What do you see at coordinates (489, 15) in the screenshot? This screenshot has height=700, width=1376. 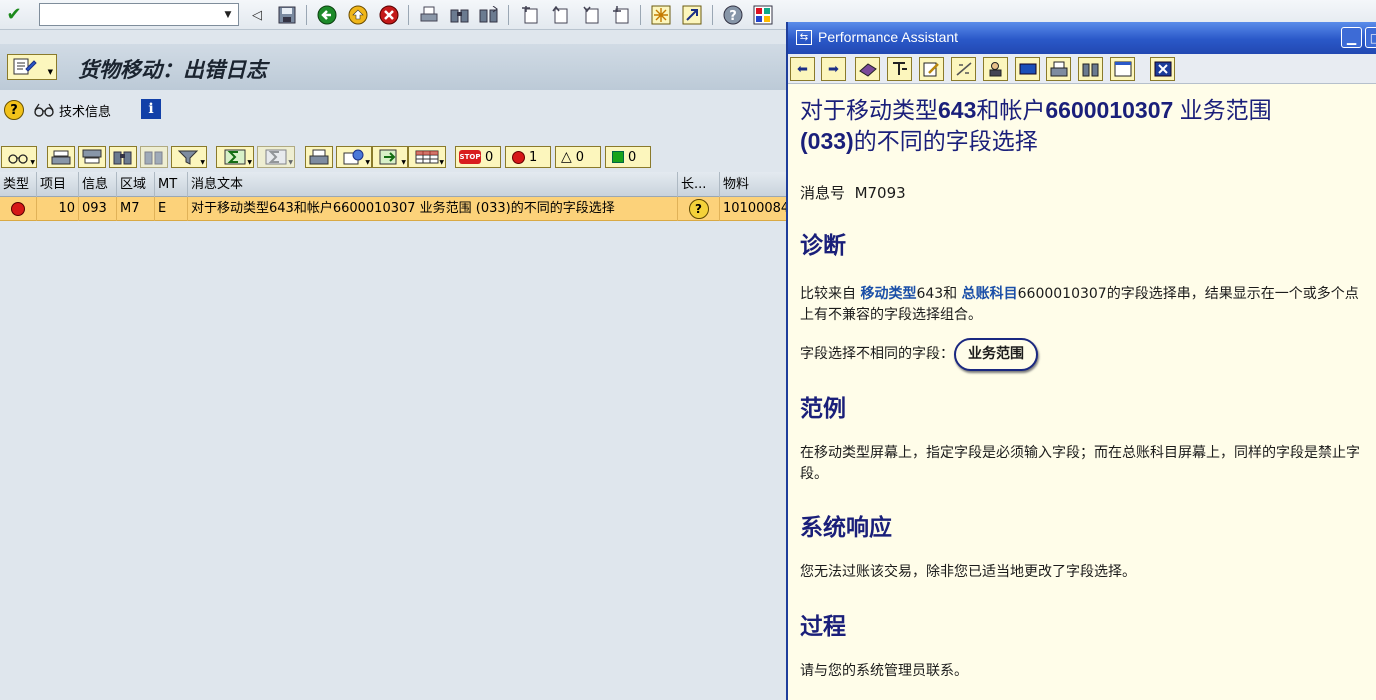 I see `find-next-icon` at bounding box center [489, 15].